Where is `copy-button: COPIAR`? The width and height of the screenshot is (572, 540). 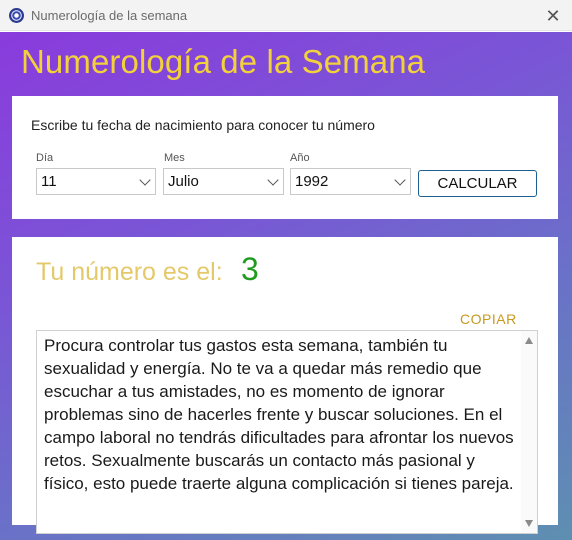
copy-button: COPIAR is located at coordinates (488, 319).